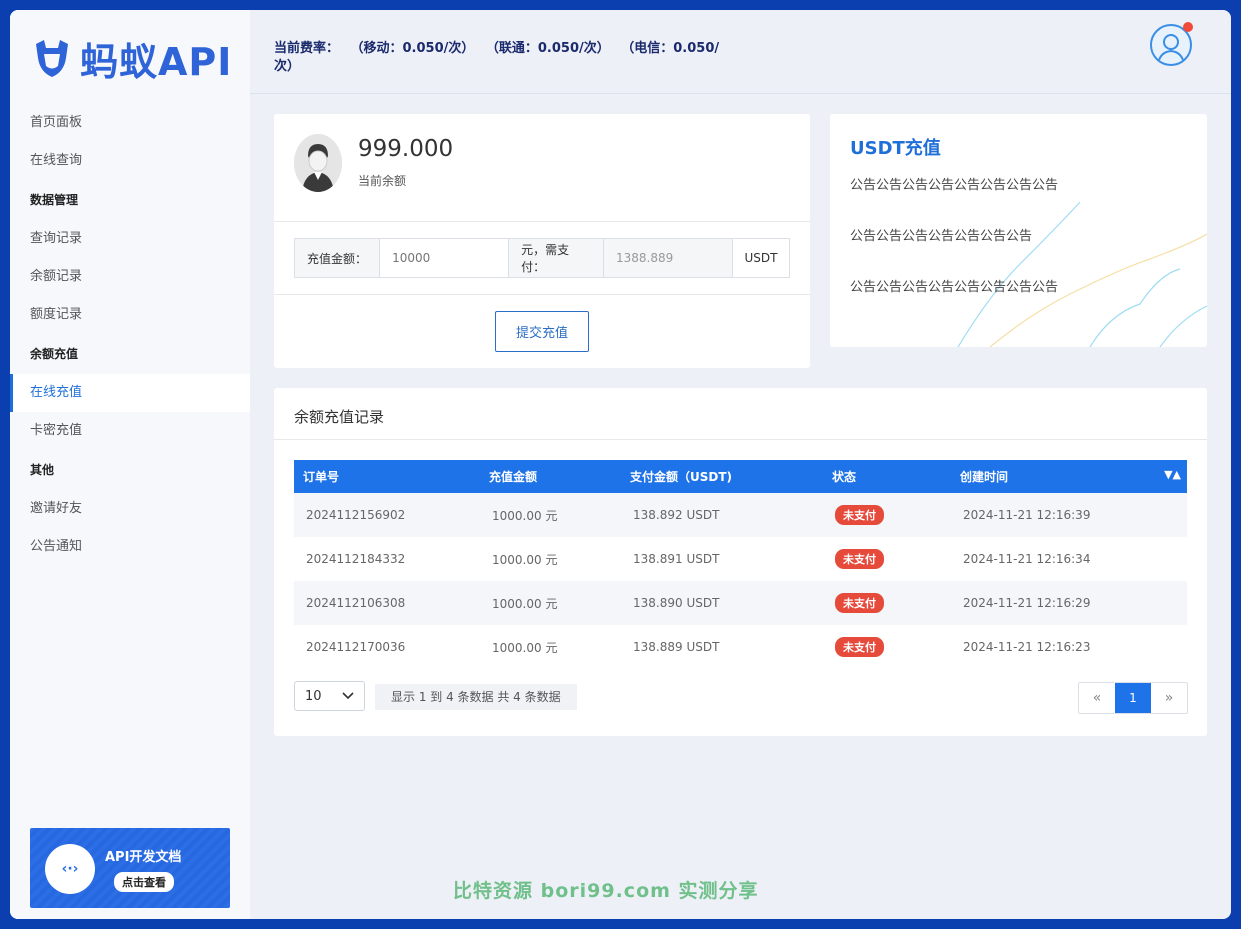  Describe the element at coordinates (1027, 603) in the screenshot. I see `created-time-cell: 2024-11-21 12:16:29` at that location.